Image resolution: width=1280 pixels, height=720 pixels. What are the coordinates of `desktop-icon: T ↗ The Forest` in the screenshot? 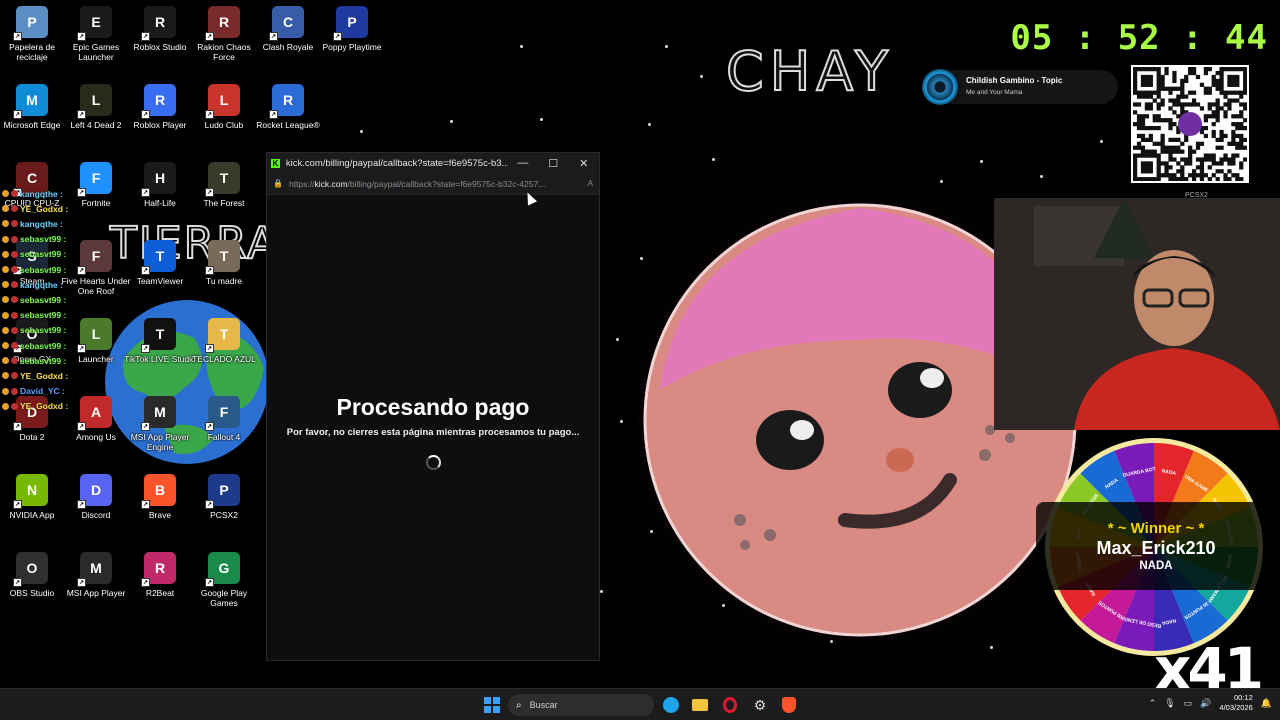 It's located at (224, 185).